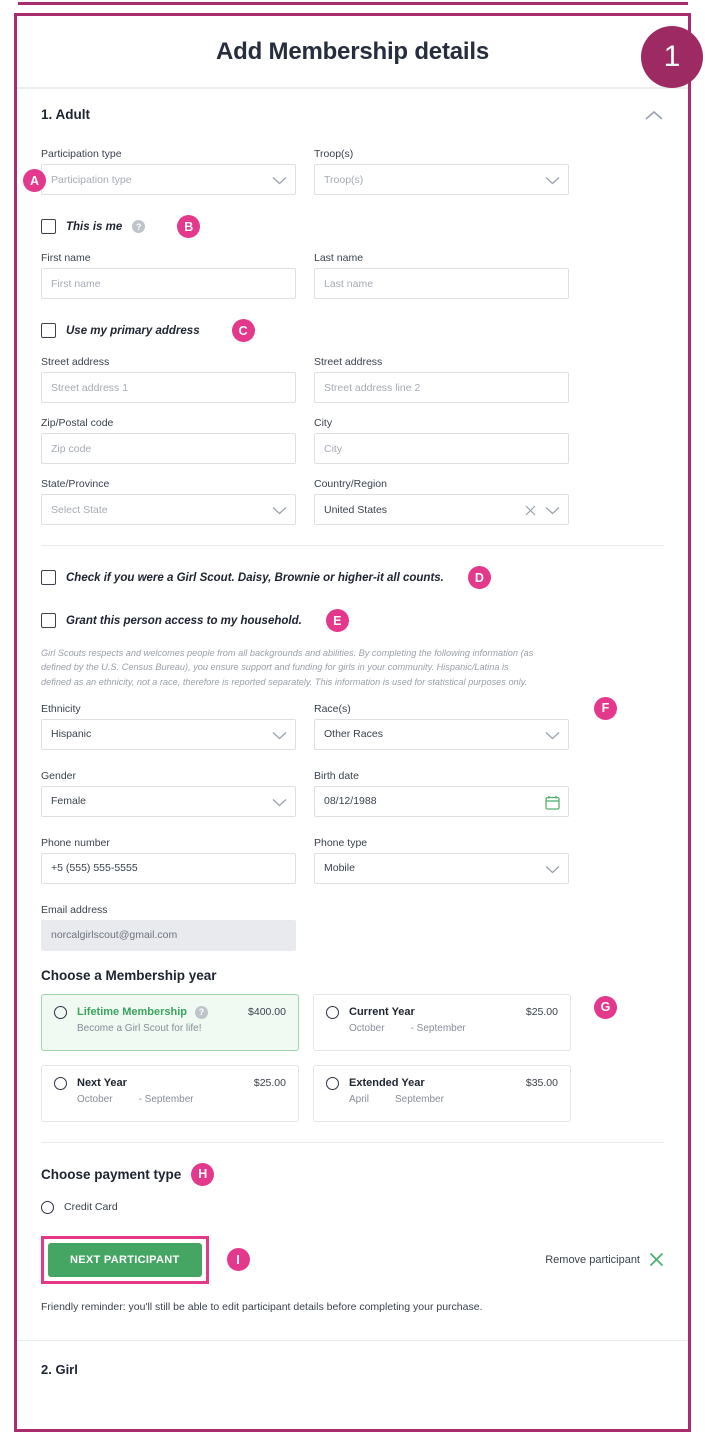  I want to click on membership-option-next-year: Next Year $25.00 October - September, so click(170, 1093).